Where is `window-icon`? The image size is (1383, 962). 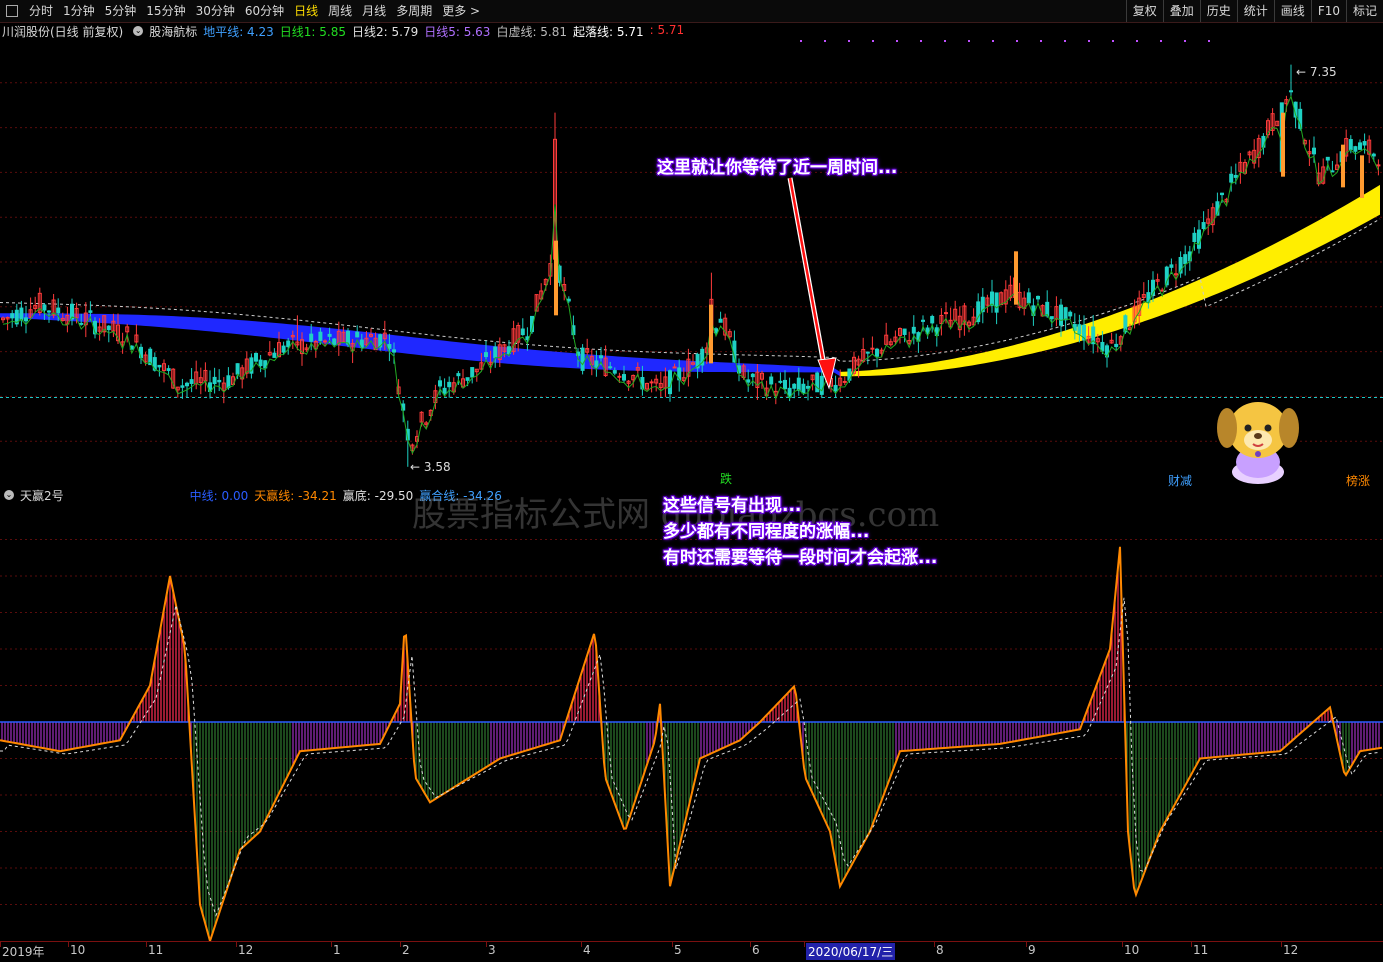
window-icon is located at coordinates (12, 11).